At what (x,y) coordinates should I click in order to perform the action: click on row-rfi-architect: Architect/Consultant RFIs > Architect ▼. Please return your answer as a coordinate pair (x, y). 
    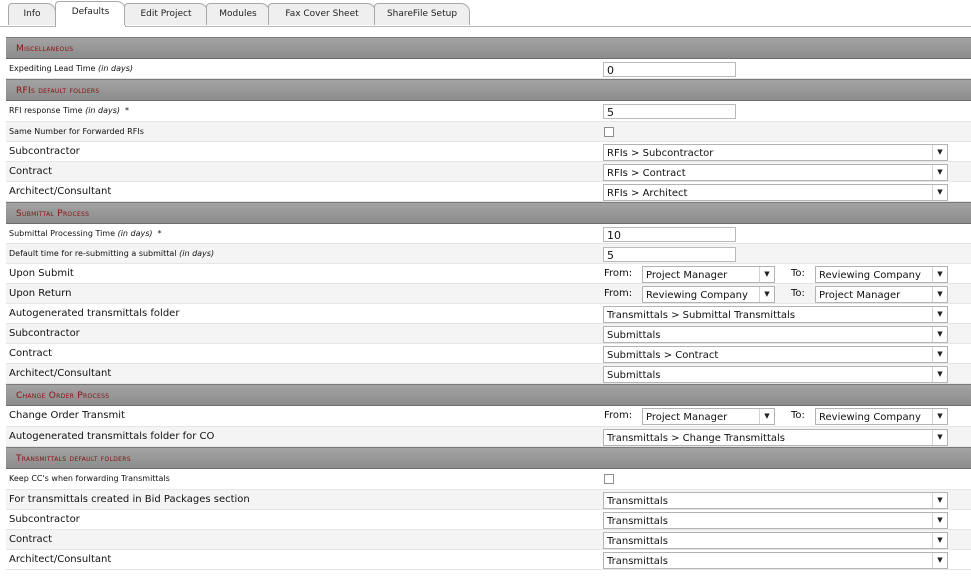
    Looking at the image, I should click on (488, 192).